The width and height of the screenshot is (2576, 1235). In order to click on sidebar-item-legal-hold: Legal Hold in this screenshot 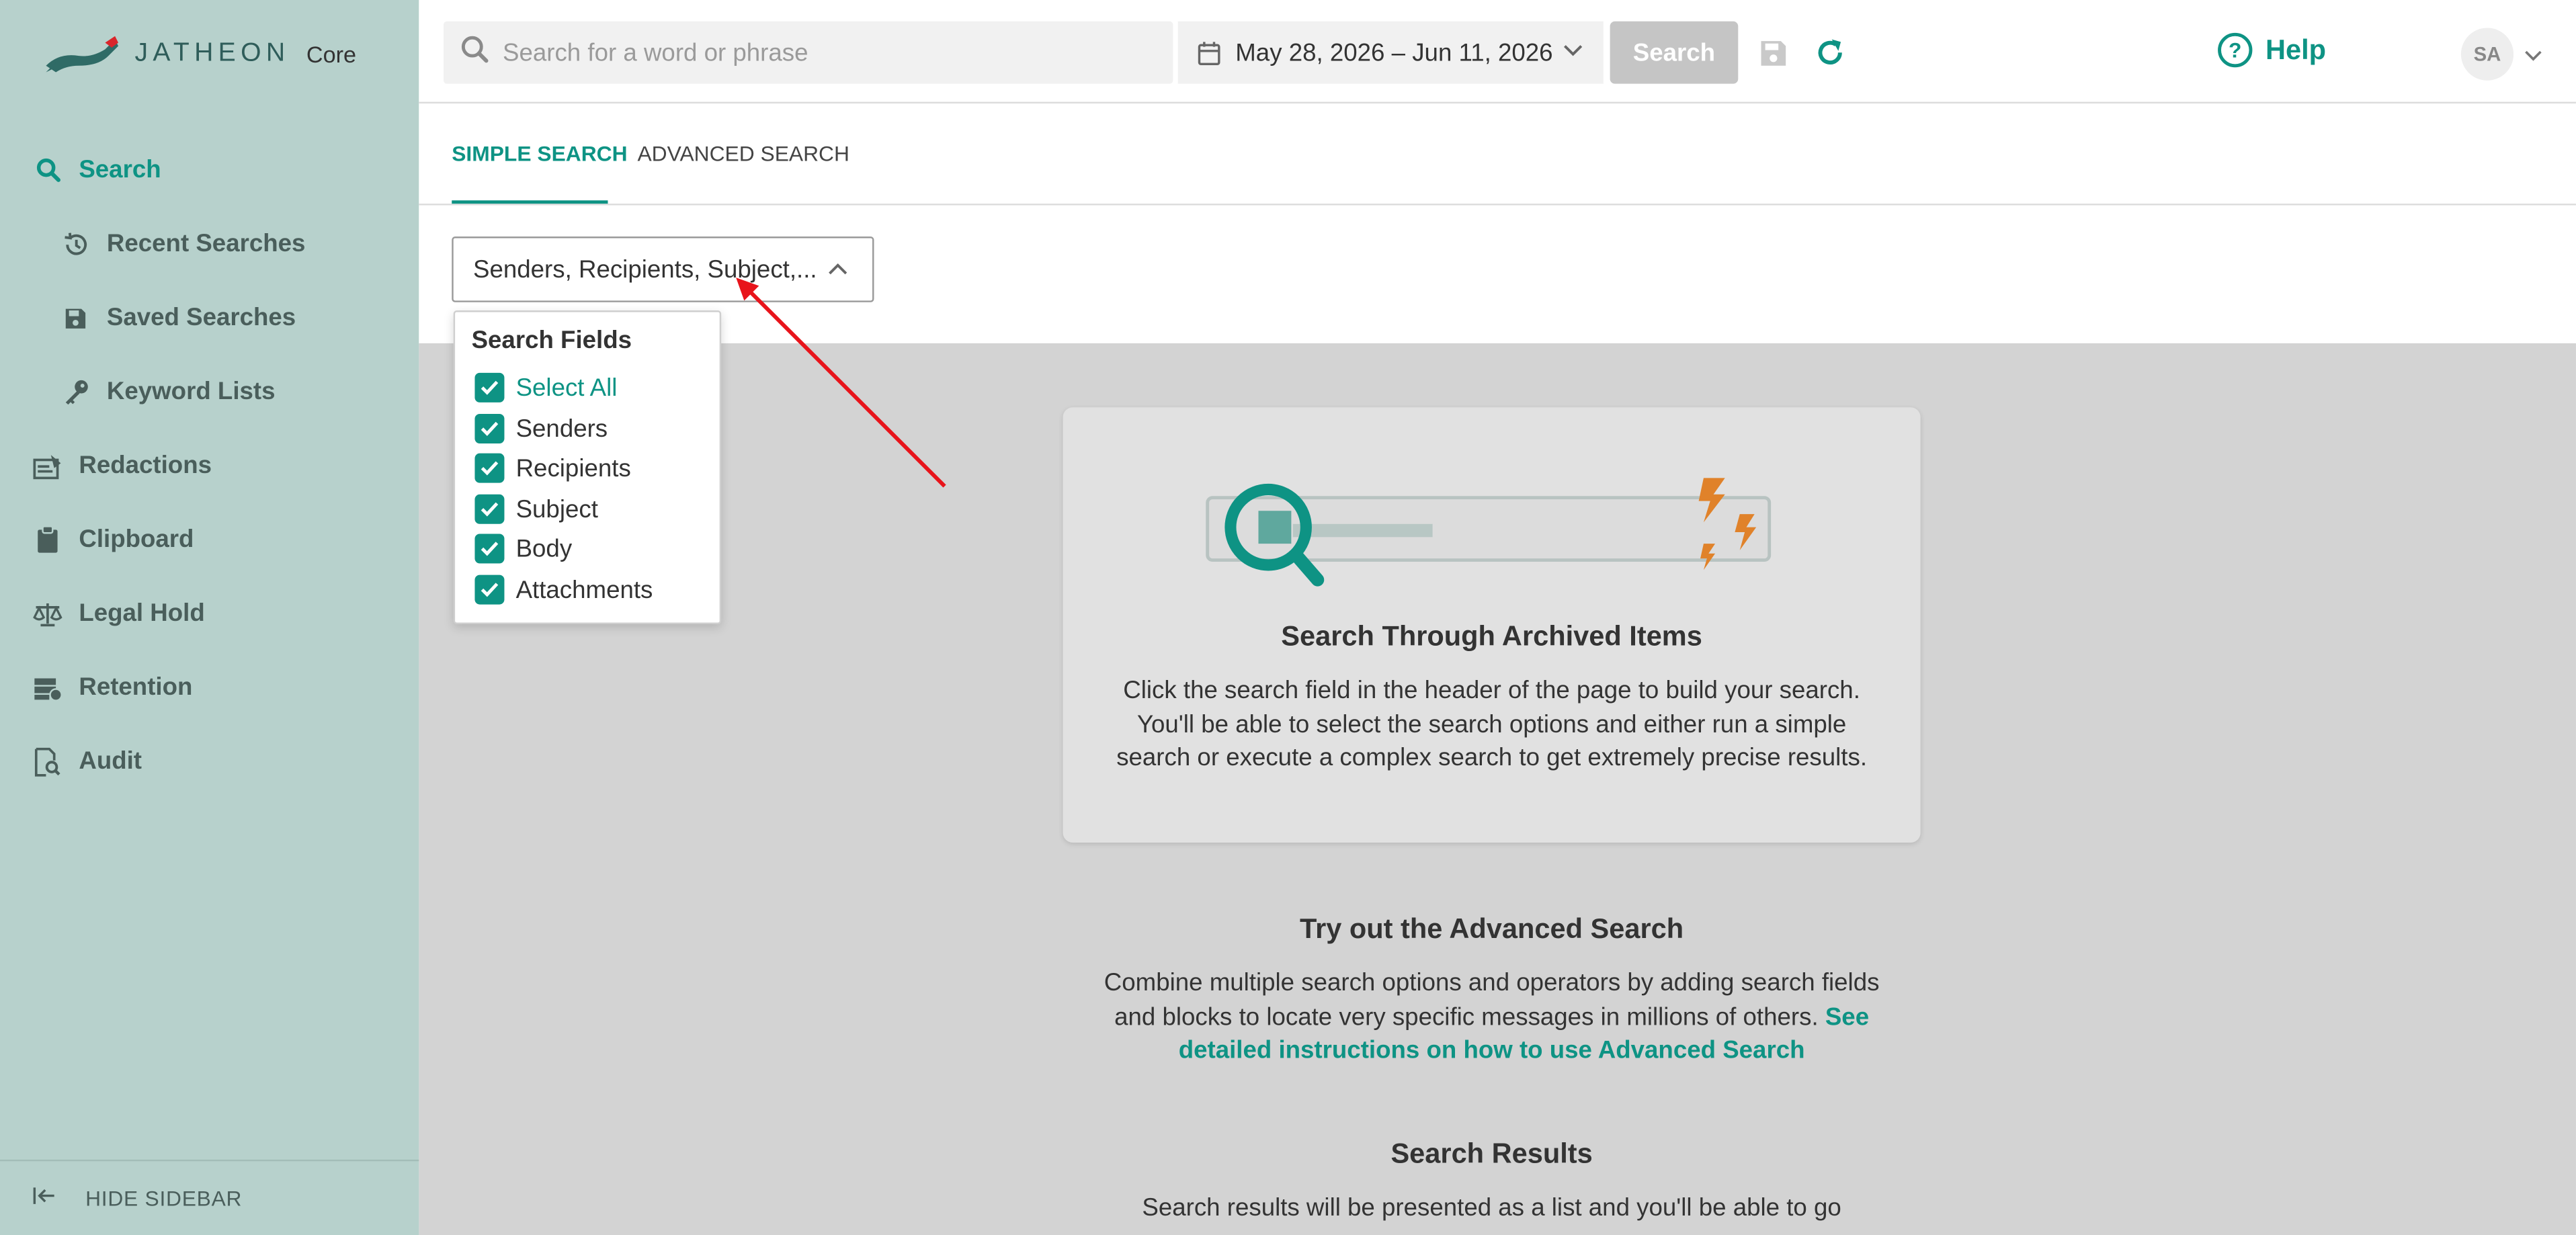, I will do `click(209, 614)`.